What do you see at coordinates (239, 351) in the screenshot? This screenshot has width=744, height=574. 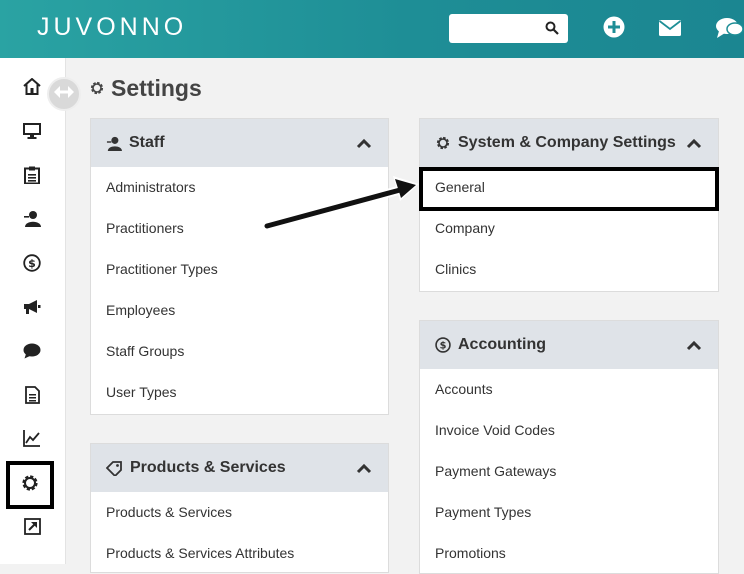 I see `staff-item-staff-groups: Staff Groups` at bounding box center [239, 351].